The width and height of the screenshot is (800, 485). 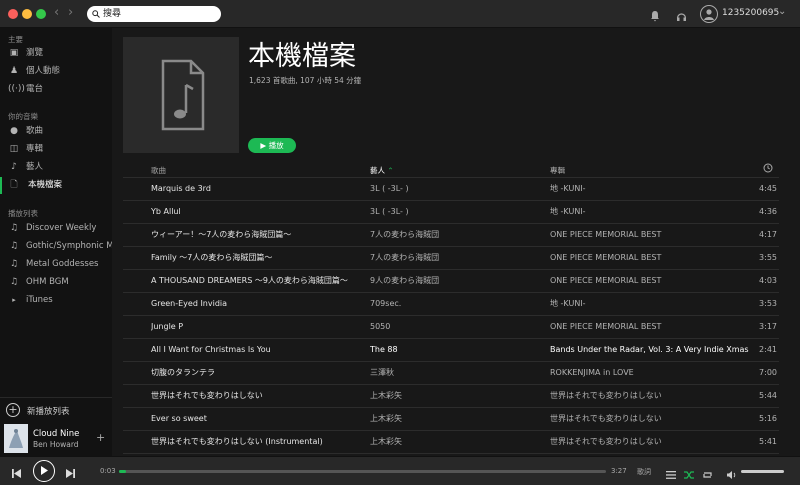 I want to click on song-cell: Green-Eyed Invidia, so click(x=189, y=303).